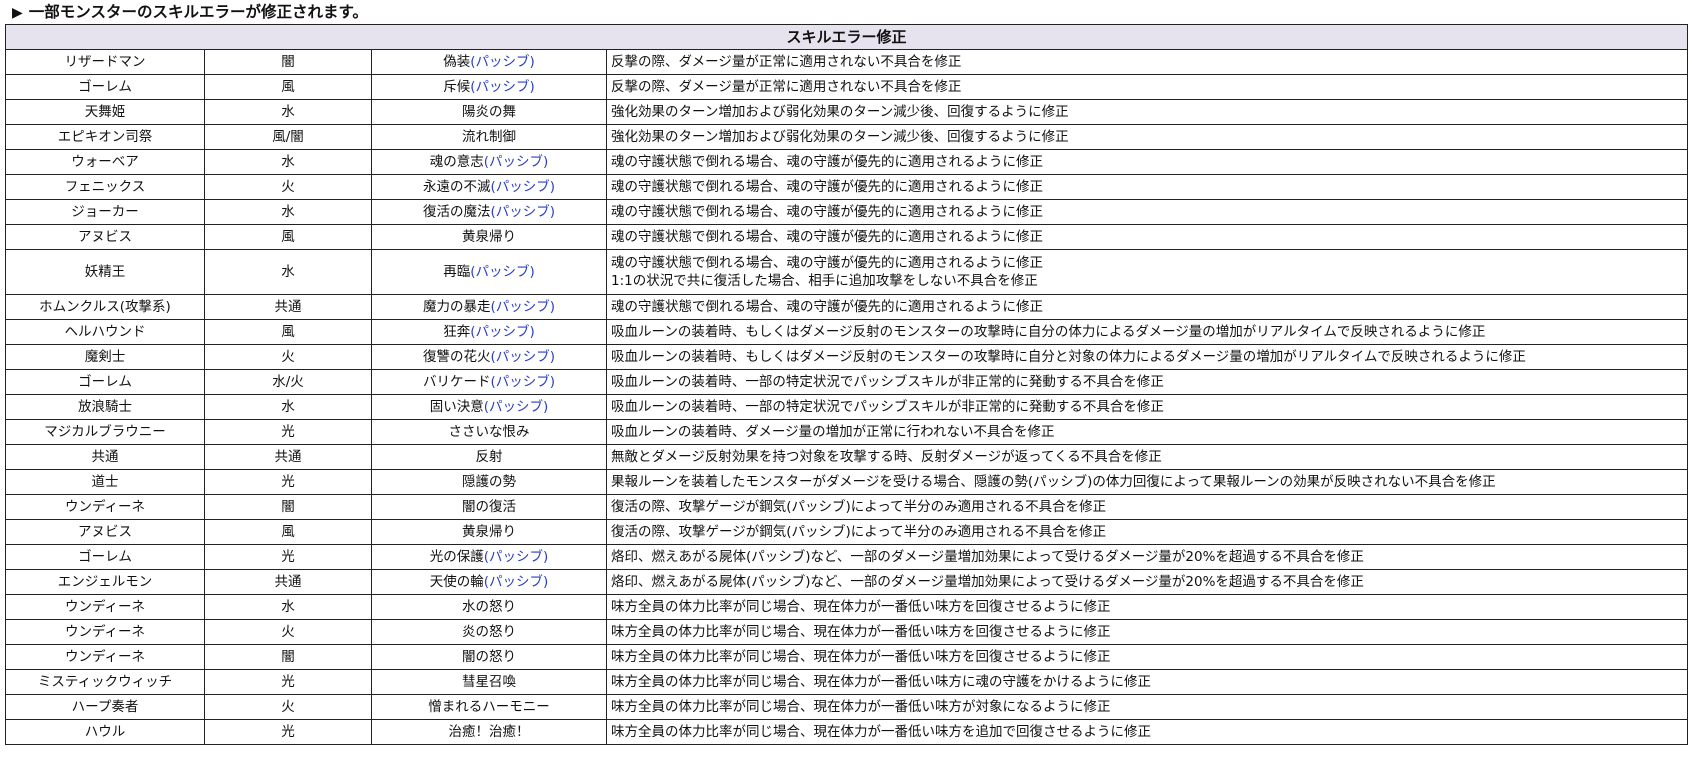 This screenshot has height=774, width=1692. What do you see at coordinates (288, 237) in the screenshot?
I see `attribute-cell: 風` at bounding box center [288, 237].